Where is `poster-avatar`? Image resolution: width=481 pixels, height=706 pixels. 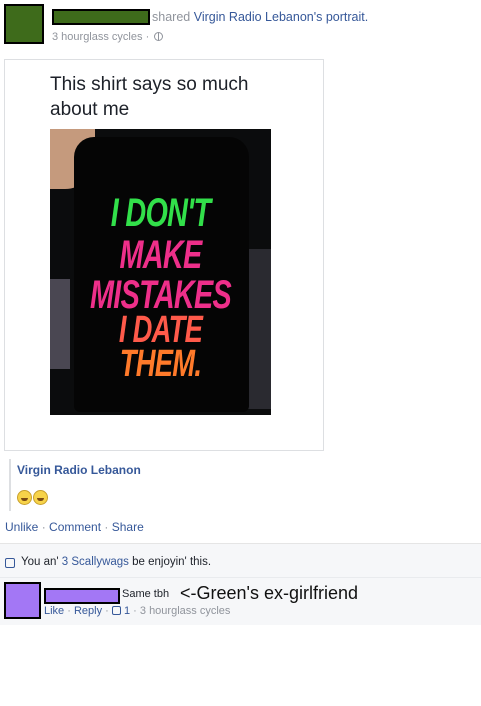
poster-avatar is located at coordinates (24, 24).